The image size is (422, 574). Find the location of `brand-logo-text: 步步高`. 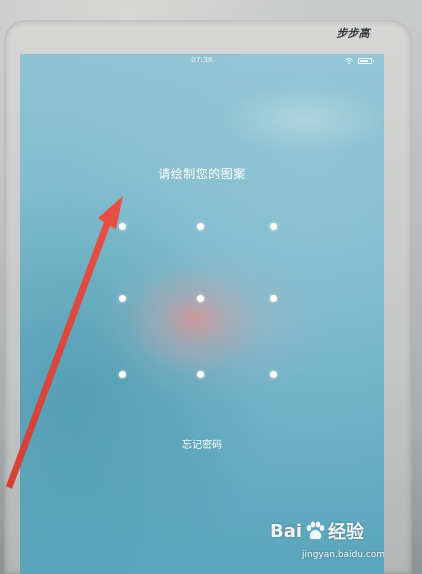

brand-logo-text: 步步高 is located at coordinates (354, 33).